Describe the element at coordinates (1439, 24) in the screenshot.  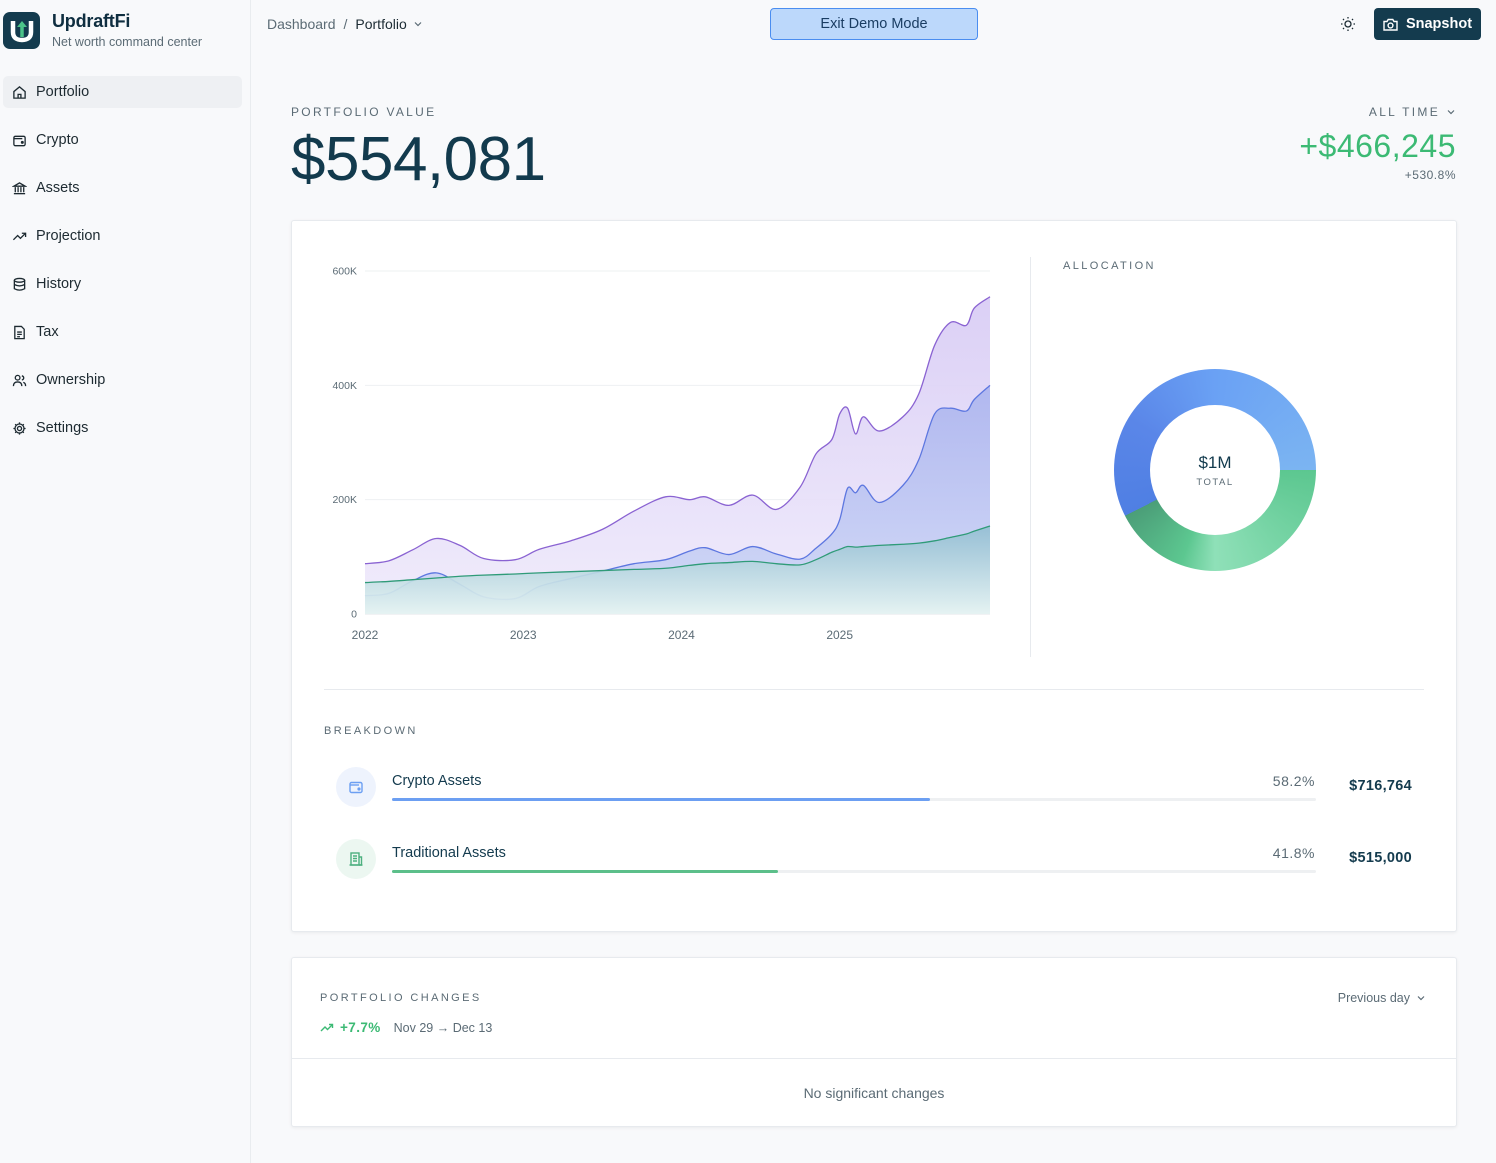
I see `snapshot-label: Snapshot` at that location.